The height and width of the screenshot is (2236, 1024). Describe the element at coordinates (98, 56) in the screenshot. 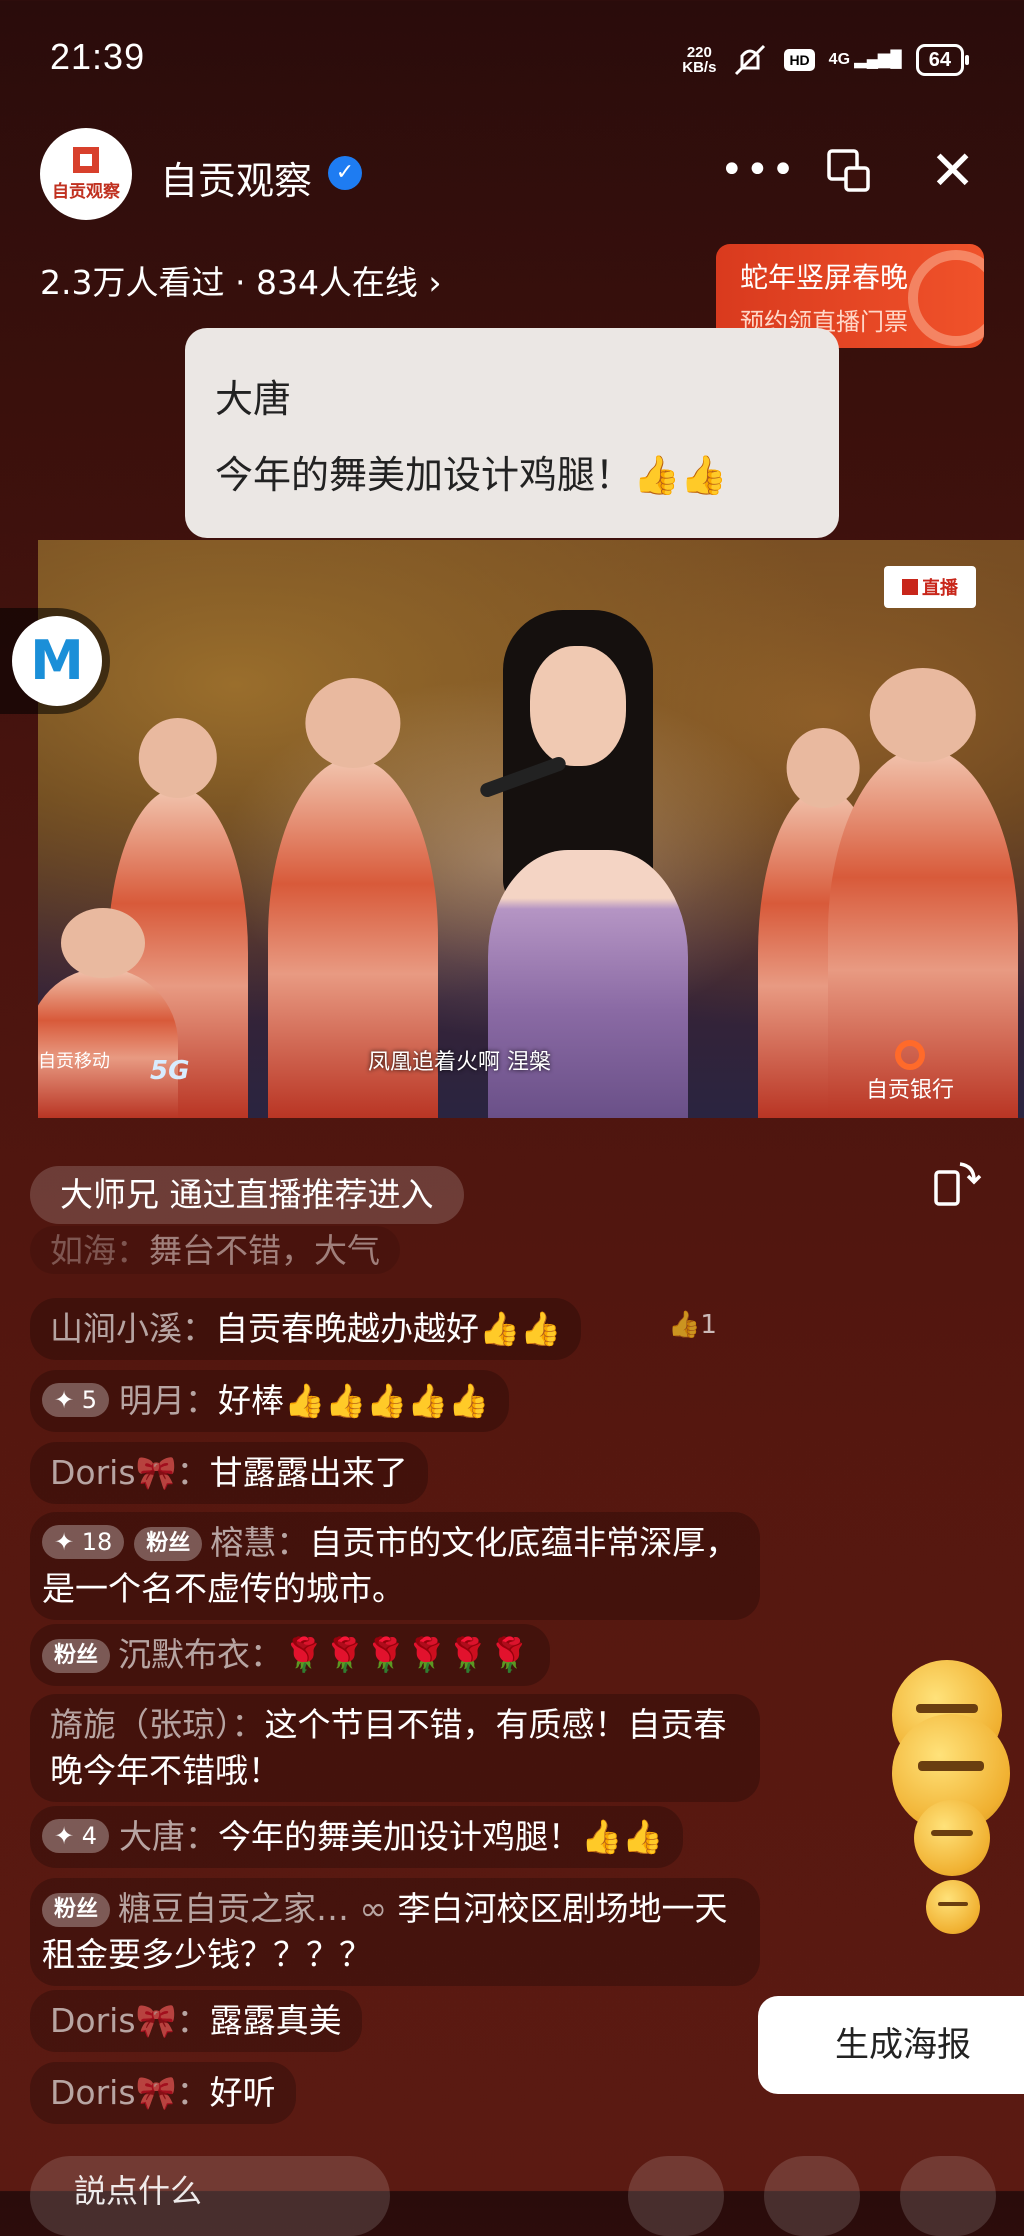

I see `status-time: 21:39` at that location.